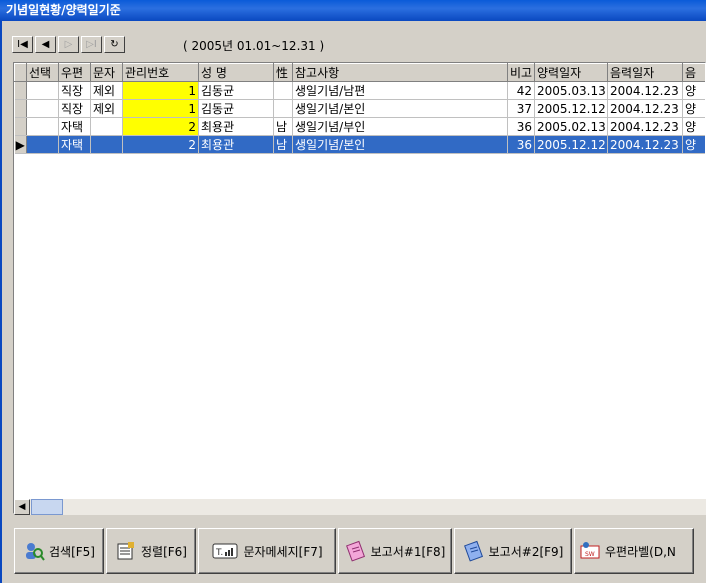 The image size is (706, 583). I want to click on grid-header-row: 선택 우편 문자 관리번호 성 명 性 참고사항 비고 양력일자 음력일자 음, so click(359, 72).